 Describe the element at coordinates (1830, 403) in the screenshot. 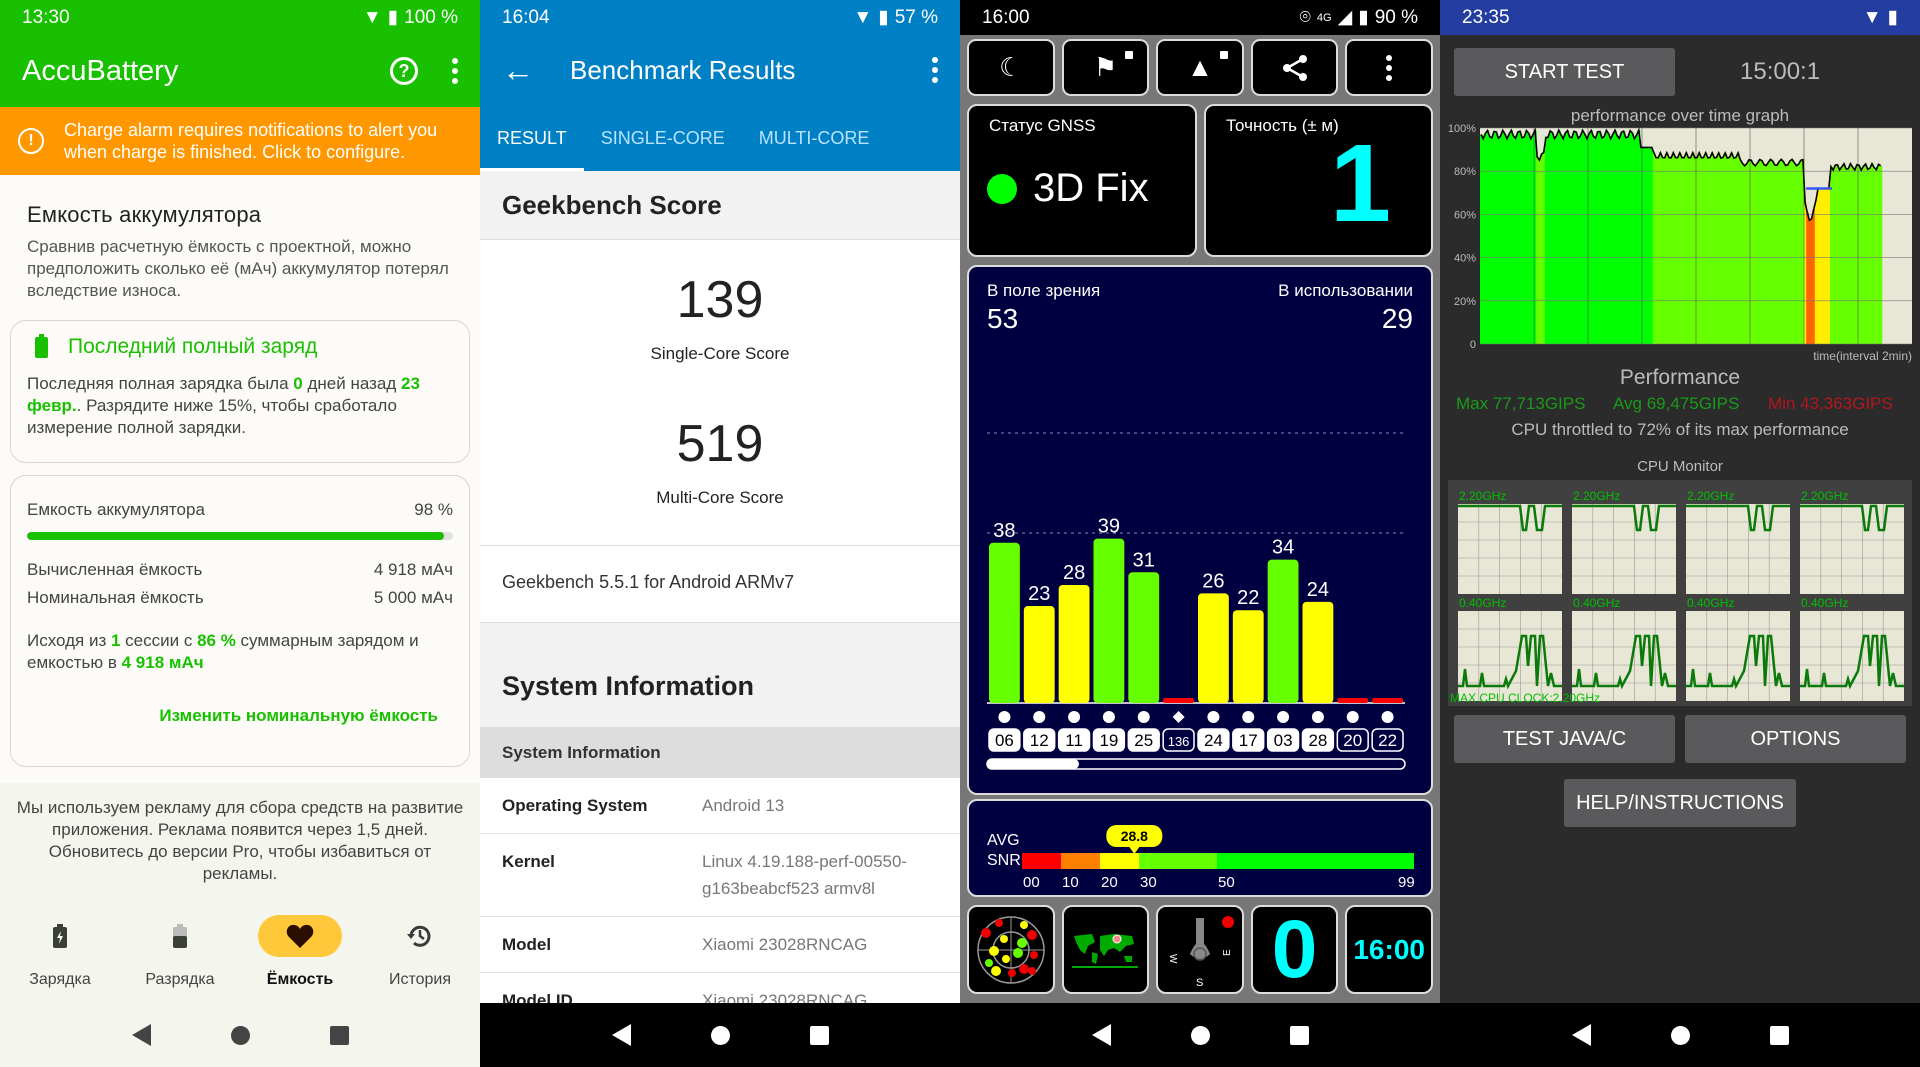

I see `min-performance: Min 43,363GIPS` at that location.